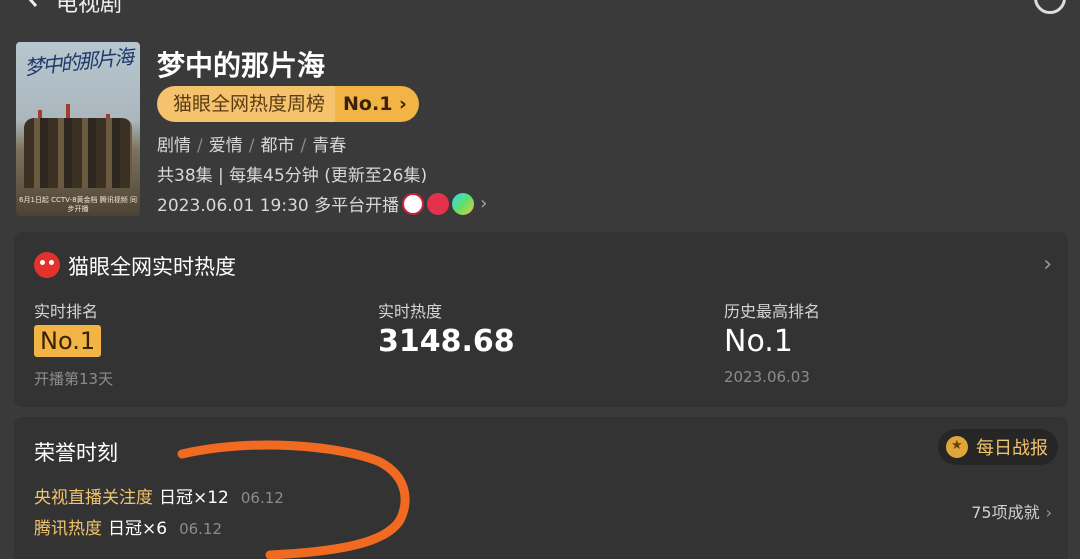 The image size is (1080, 559). Describe the element at coordinates (1012, 448) in the screenshot. I see `daily-report-label: 每日战报` at that location.